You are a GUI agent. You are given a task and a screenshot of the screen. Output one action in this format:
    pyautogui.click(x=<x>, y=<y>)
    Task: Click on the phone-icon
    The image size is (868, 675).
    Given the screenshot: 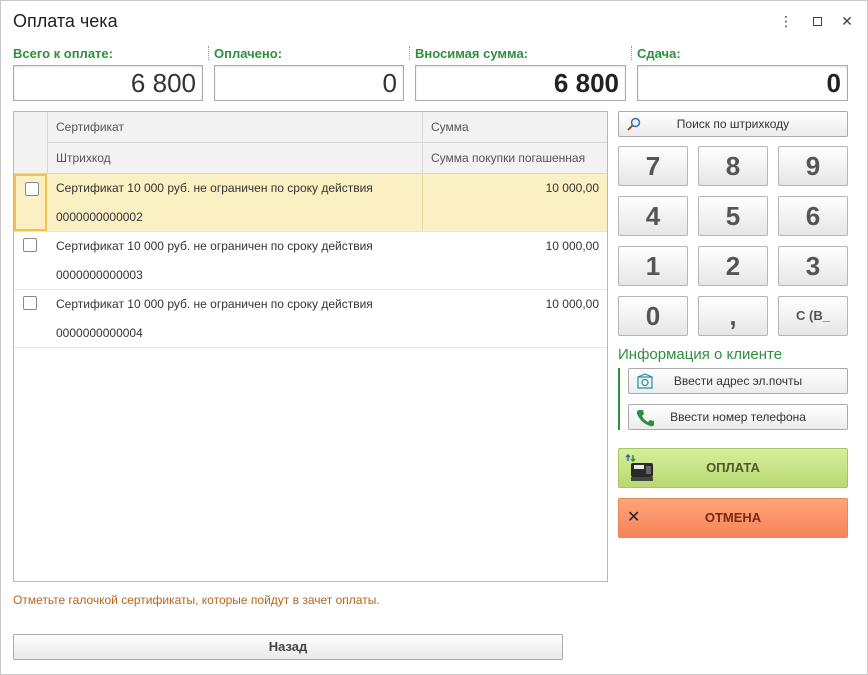 What is the action you would take?
    pyautogui.click(x=645, y=418)
    